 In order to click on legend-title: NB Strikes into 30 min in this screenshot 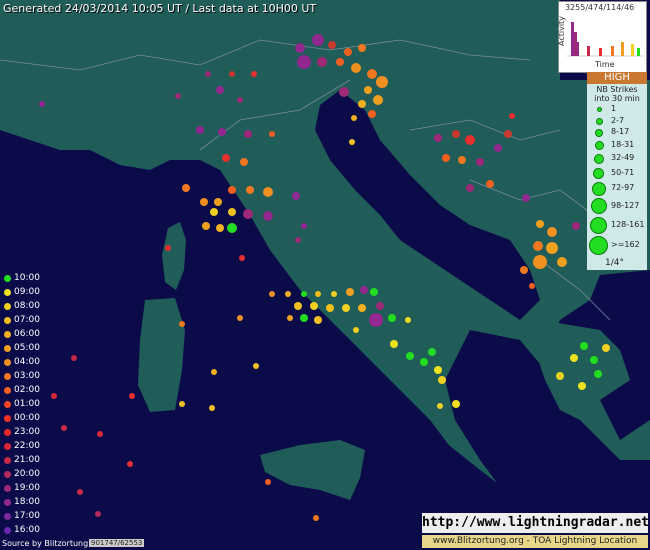, I will do `click(617, 94)`.